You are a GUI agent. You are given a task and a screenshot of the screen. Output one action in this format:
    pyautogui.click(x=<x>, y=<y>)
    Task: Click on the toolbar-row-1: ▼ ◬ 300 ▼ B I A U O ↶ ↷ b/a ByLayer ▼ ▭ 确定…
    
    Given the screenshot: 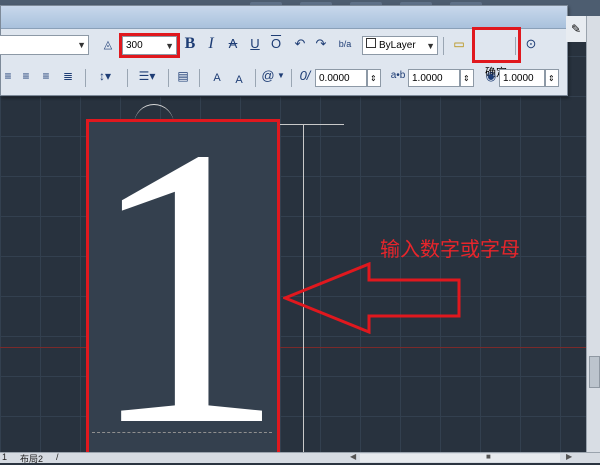 What is the action you would take?
    pyautogui.click(x=283, y=53)
    